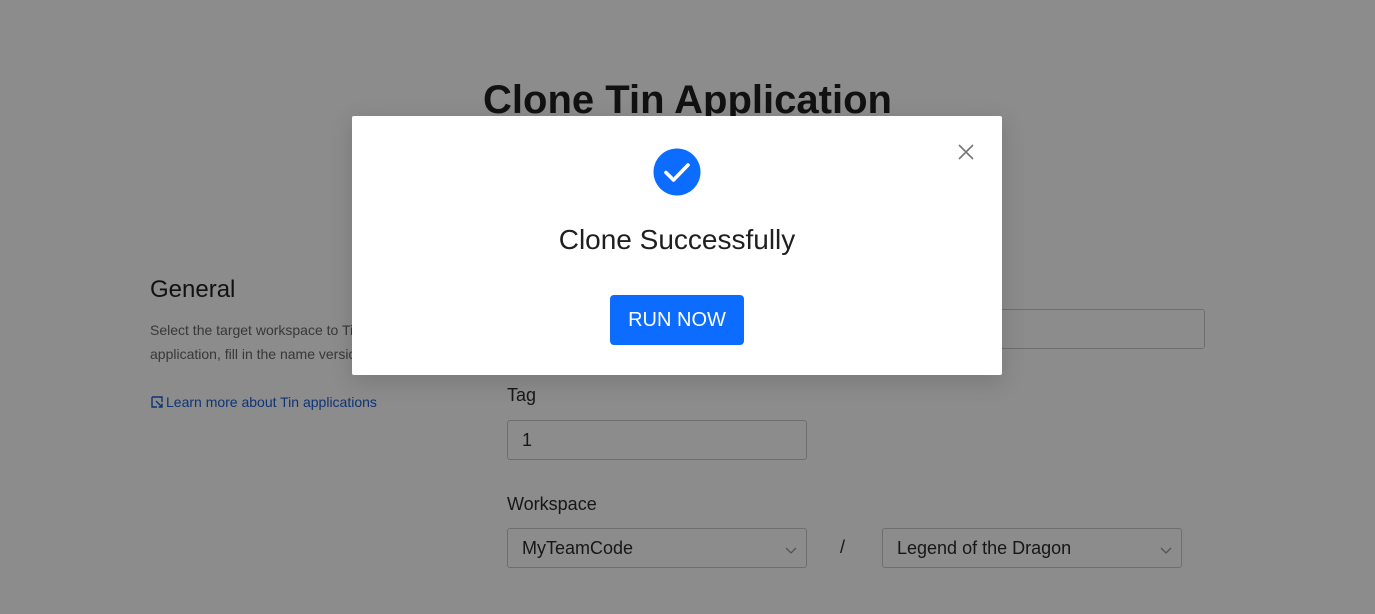  What do you see at coordinates (677, 172) in the screenshot?
I see `check-circle-icon` at bounding box center [677, 172].